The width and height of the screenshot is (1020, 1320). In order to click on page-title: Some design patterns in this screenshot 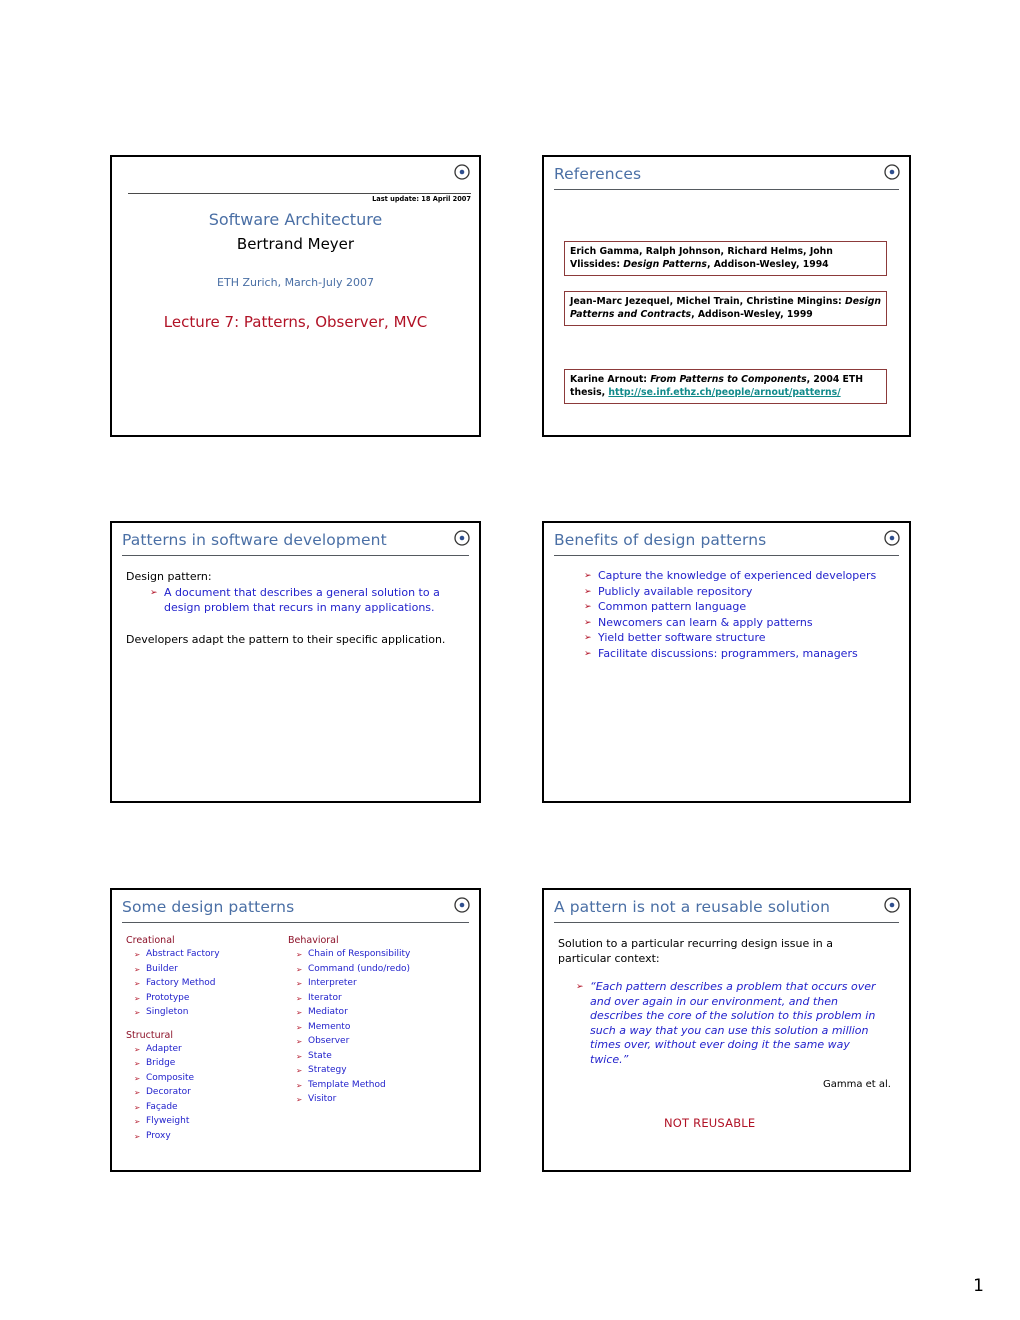, I will do `click(208, 907)`.